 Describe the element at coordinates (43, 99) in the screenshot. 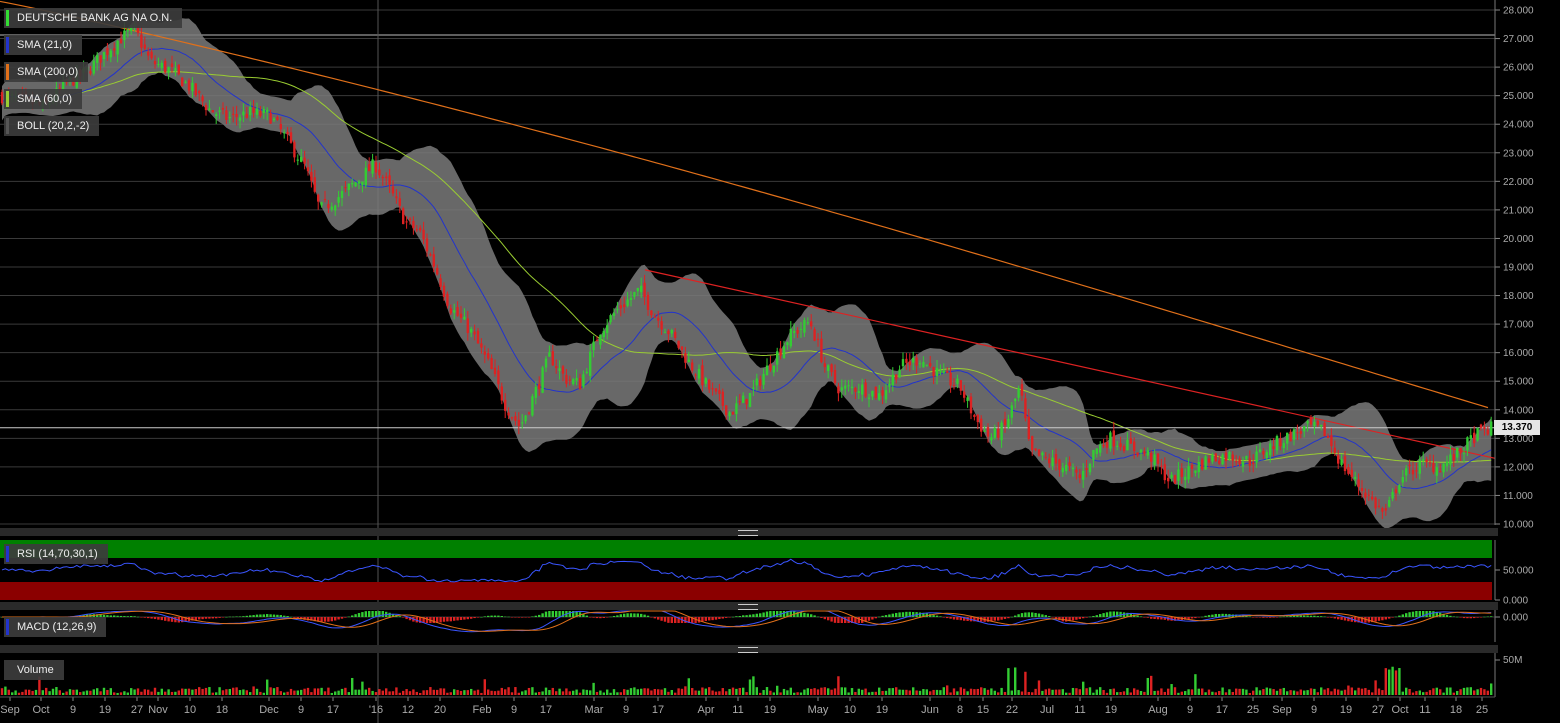

I see `legend-sma-60: SMA (60,0)` at that location.